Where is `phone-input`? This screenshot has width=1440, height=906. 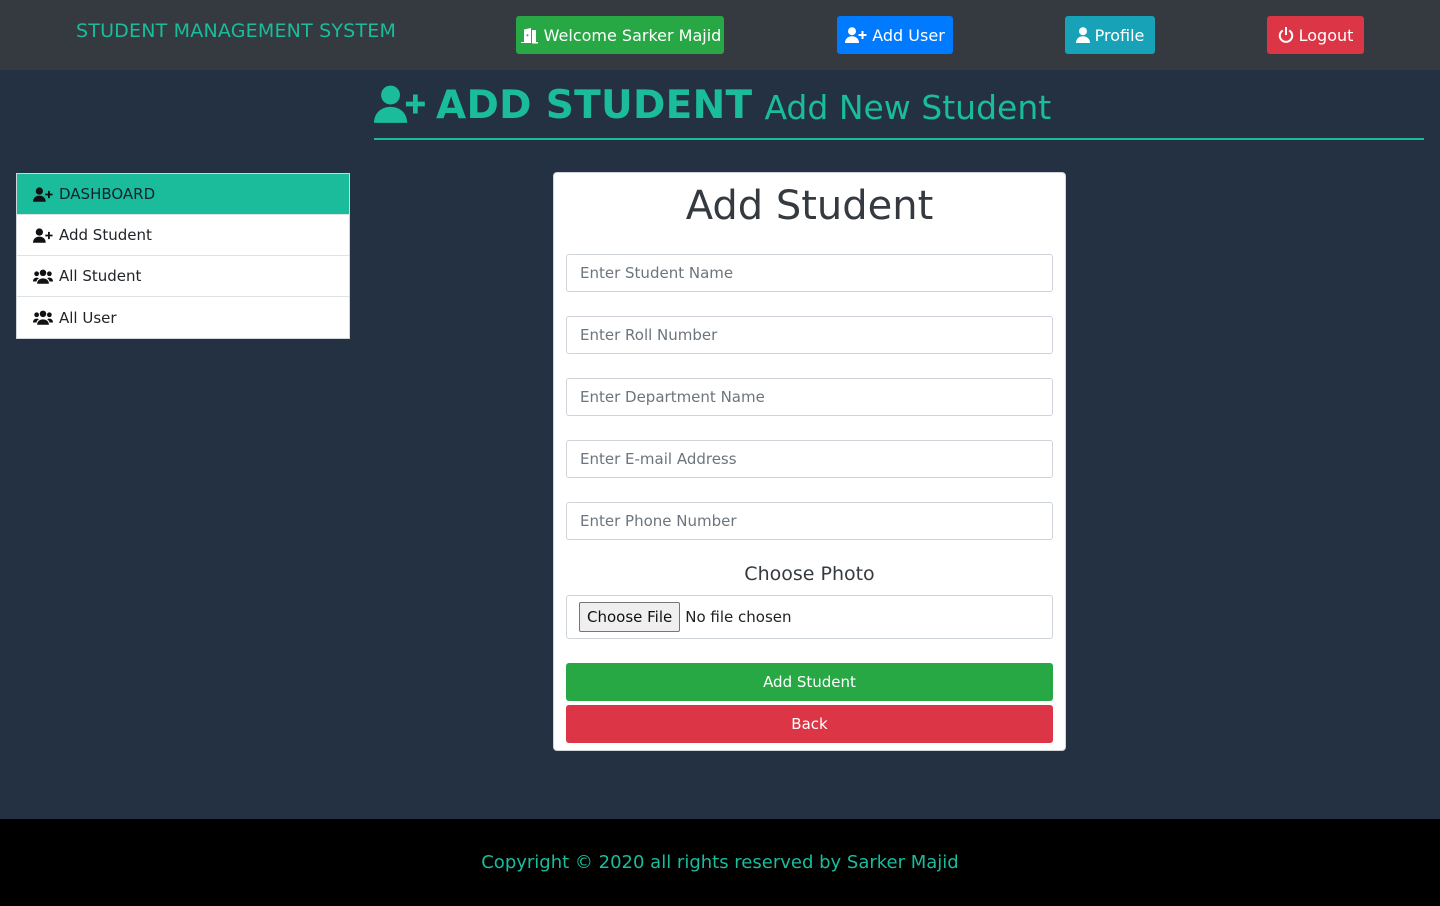
phone-input is located at coordinates (809, 521).